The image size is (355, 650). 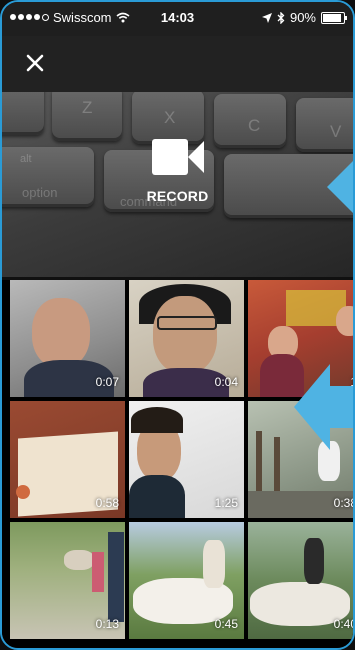 I want to click on record-label: RECORD, so click(x=177, y=196).